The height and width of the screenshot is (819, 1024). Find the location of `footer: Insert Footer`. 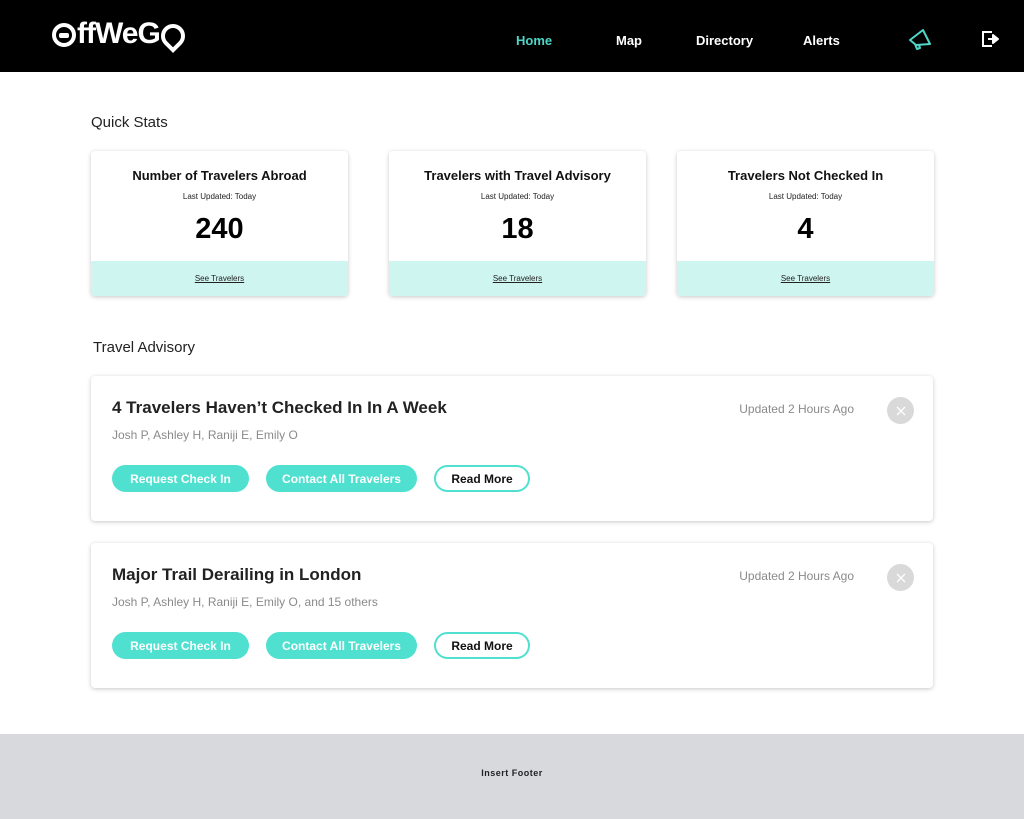

footer: Insert Footer is located at coordinates (512, 776).